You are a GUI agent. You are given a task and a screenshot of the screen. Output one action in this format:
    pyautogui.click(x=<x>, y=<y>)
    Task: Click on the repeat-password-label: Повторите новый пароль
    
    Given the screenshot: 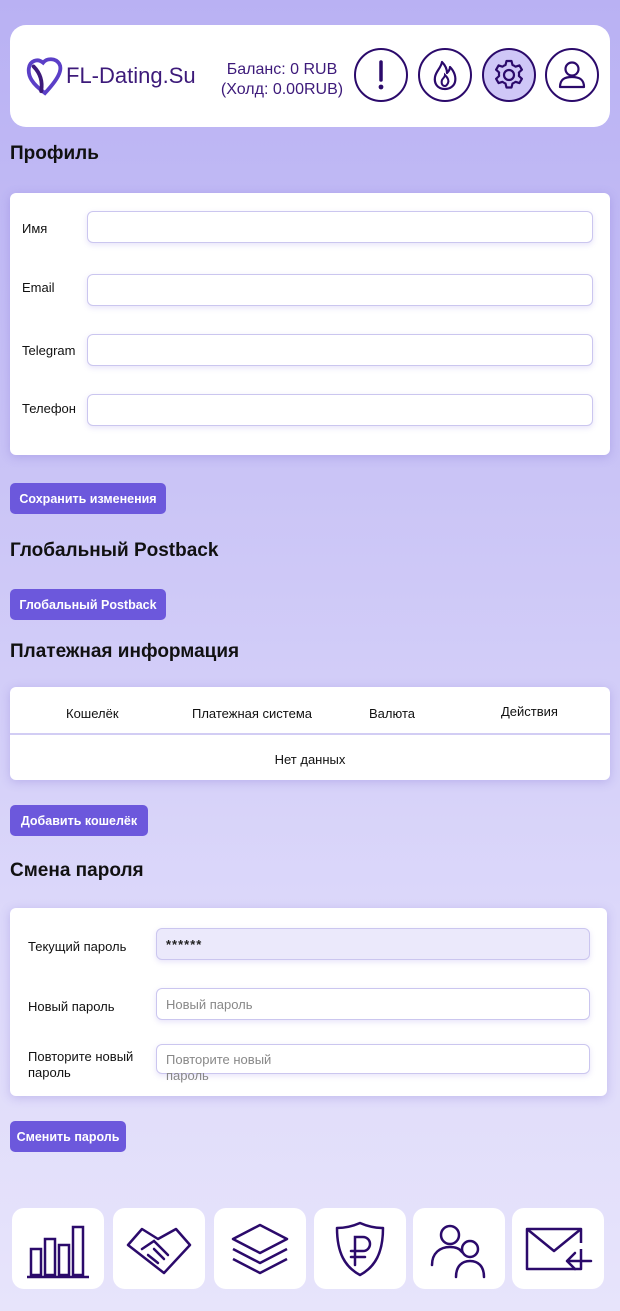 What is the action you would take?
    pyautogui.click(x=81, y=1064)
    